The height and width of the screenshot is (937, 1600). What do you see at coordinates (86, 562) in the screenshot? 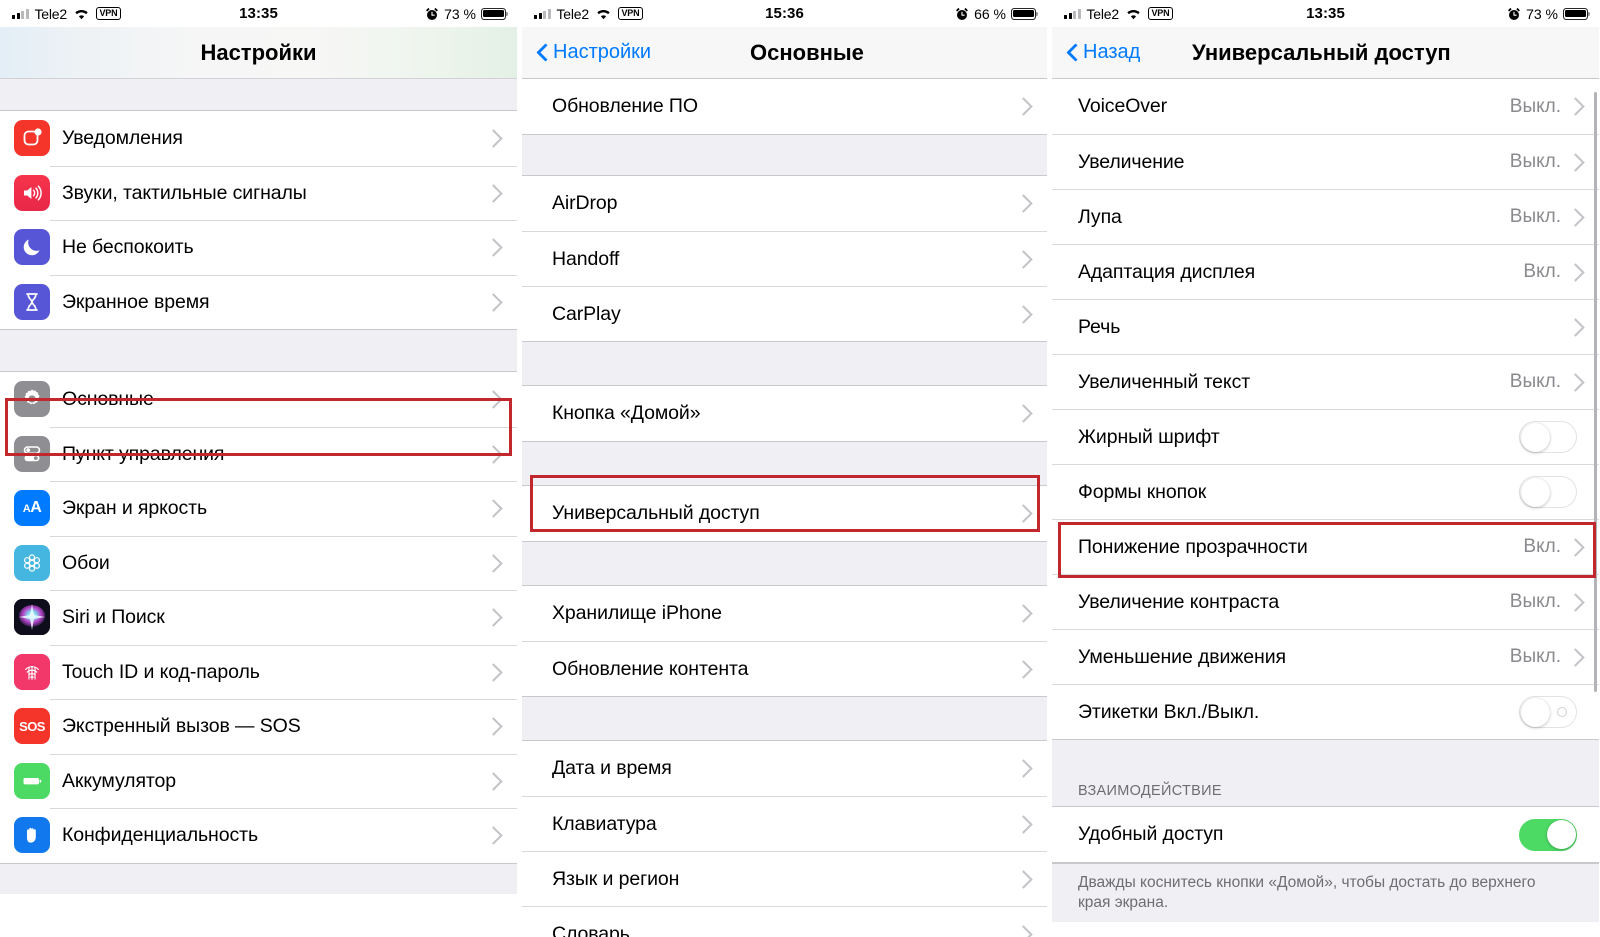
I see `row-label: Обои` at bounding box center [86, 562].